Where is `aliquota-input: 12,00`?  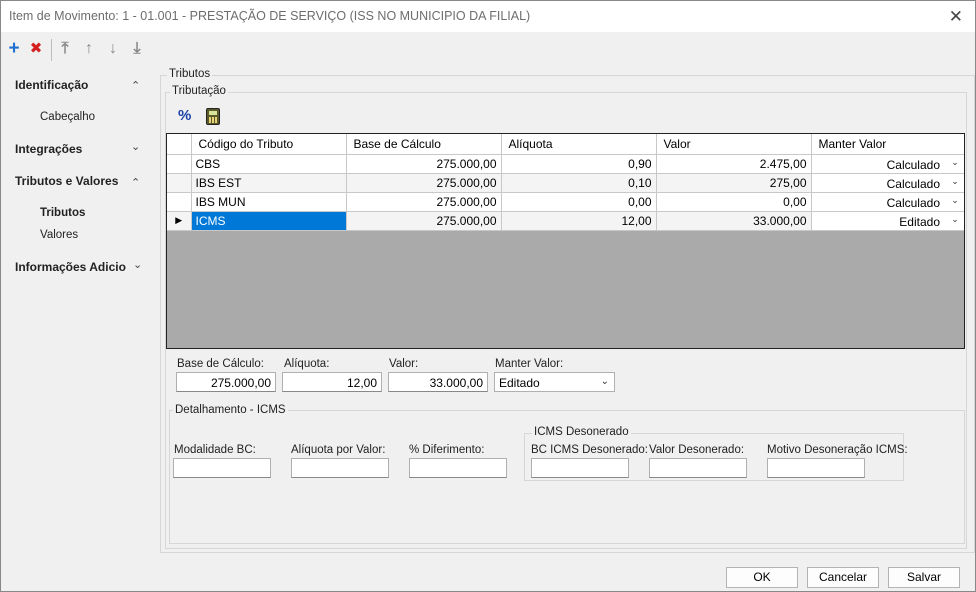 aliquota-input: 12,00 is located at coordinates (332, 382).